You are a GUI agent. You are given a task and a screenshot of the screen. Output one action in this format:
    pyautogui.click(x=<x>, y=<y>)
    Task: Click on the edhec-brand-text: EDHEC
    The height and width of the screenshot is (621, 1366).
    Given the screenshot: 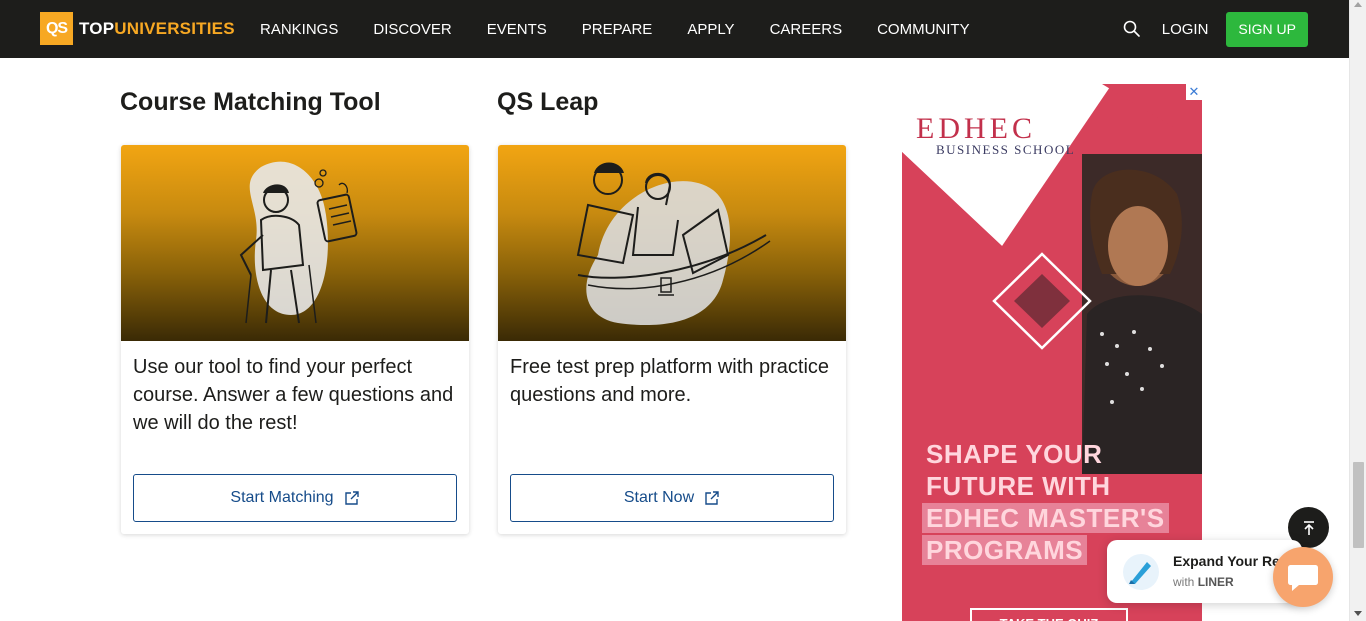 What is the action you would take?
    pyautogui.click(x=976, y=128)
    